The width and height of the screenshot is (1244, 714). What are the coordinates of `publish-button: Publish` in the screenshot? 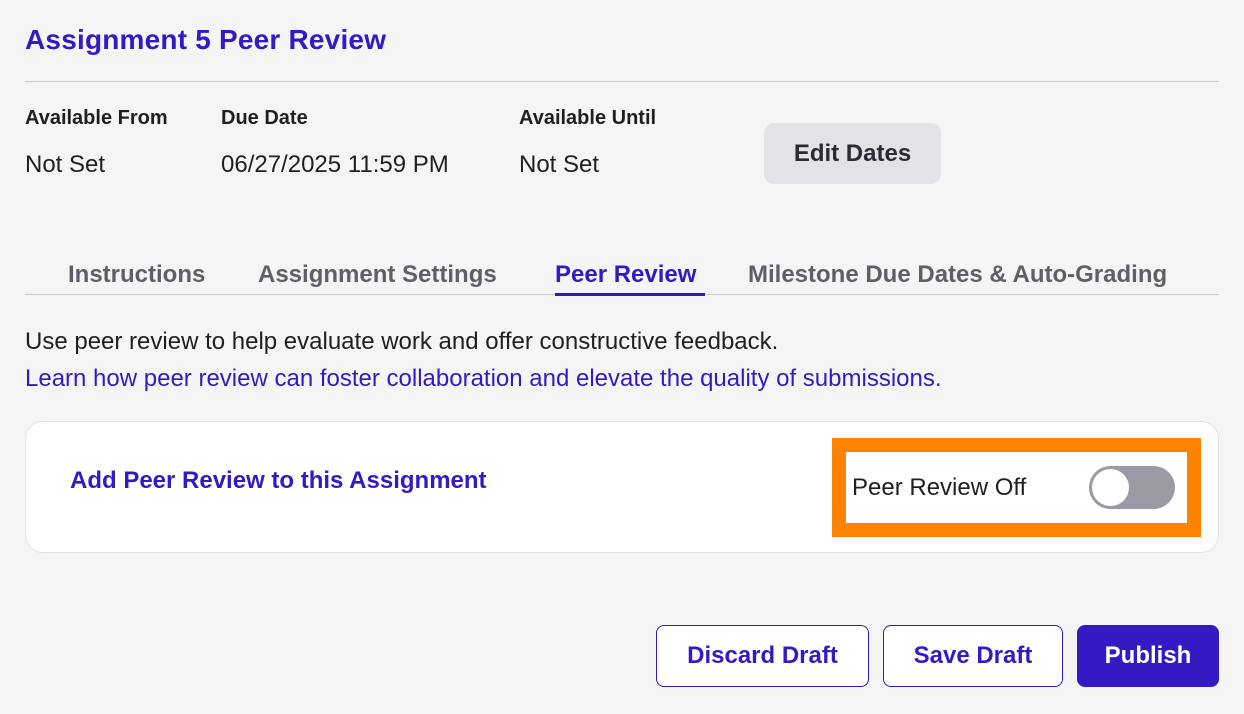 It's located at (1148, 656).